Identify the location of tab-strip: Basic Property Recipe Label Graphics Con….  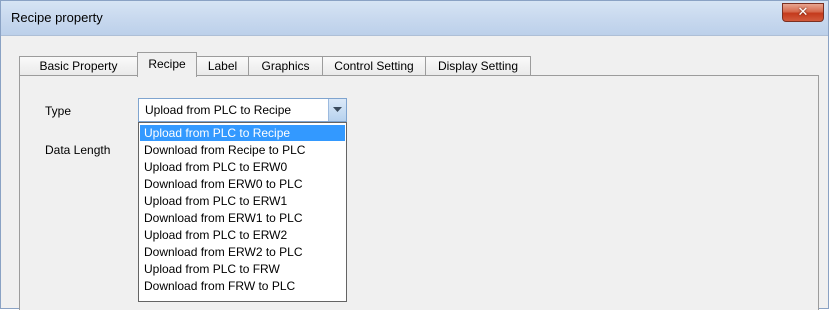
(419, 62).